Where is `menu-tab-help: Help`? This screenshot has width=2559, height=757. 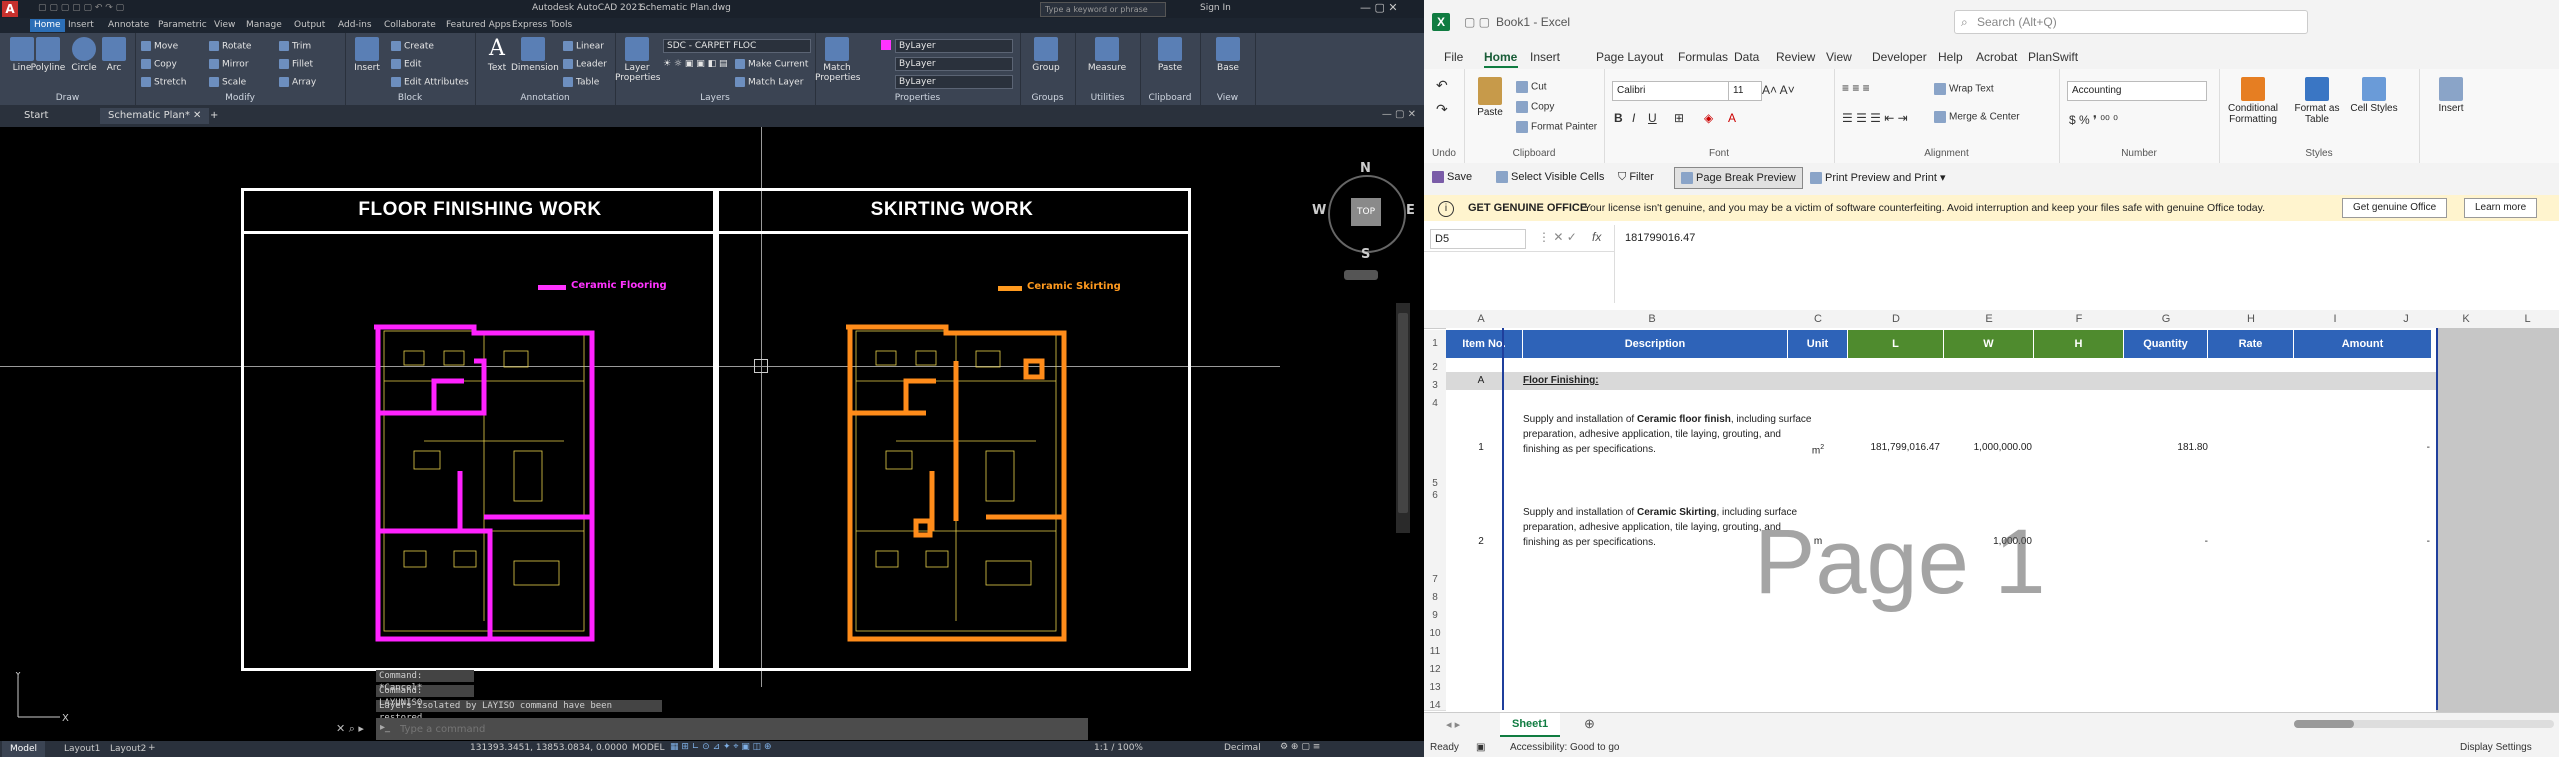
menu-tab-help: Help is located at coordinates (1950, 57).